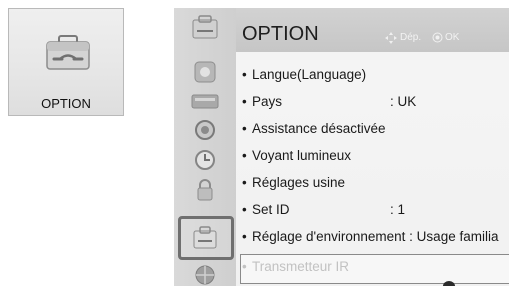 The height and width of the screenshot is (286, 509). Describe the element at coordinates (68, 52) in the screenshot. I see `toolbox-icon` at that location.